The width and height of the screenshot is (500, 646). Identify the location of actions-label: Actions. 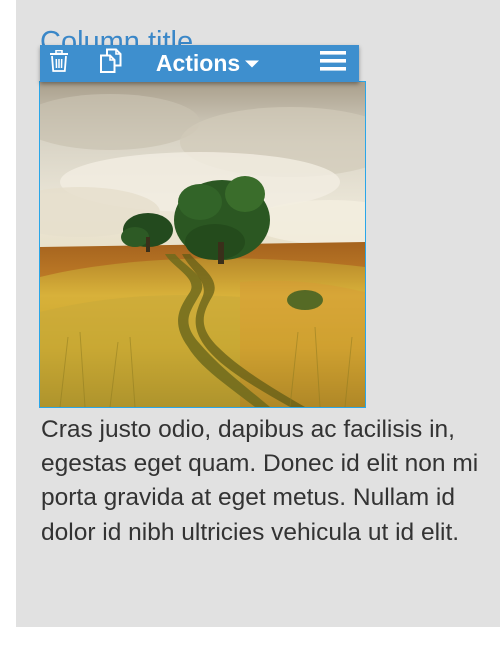
(198, 63).